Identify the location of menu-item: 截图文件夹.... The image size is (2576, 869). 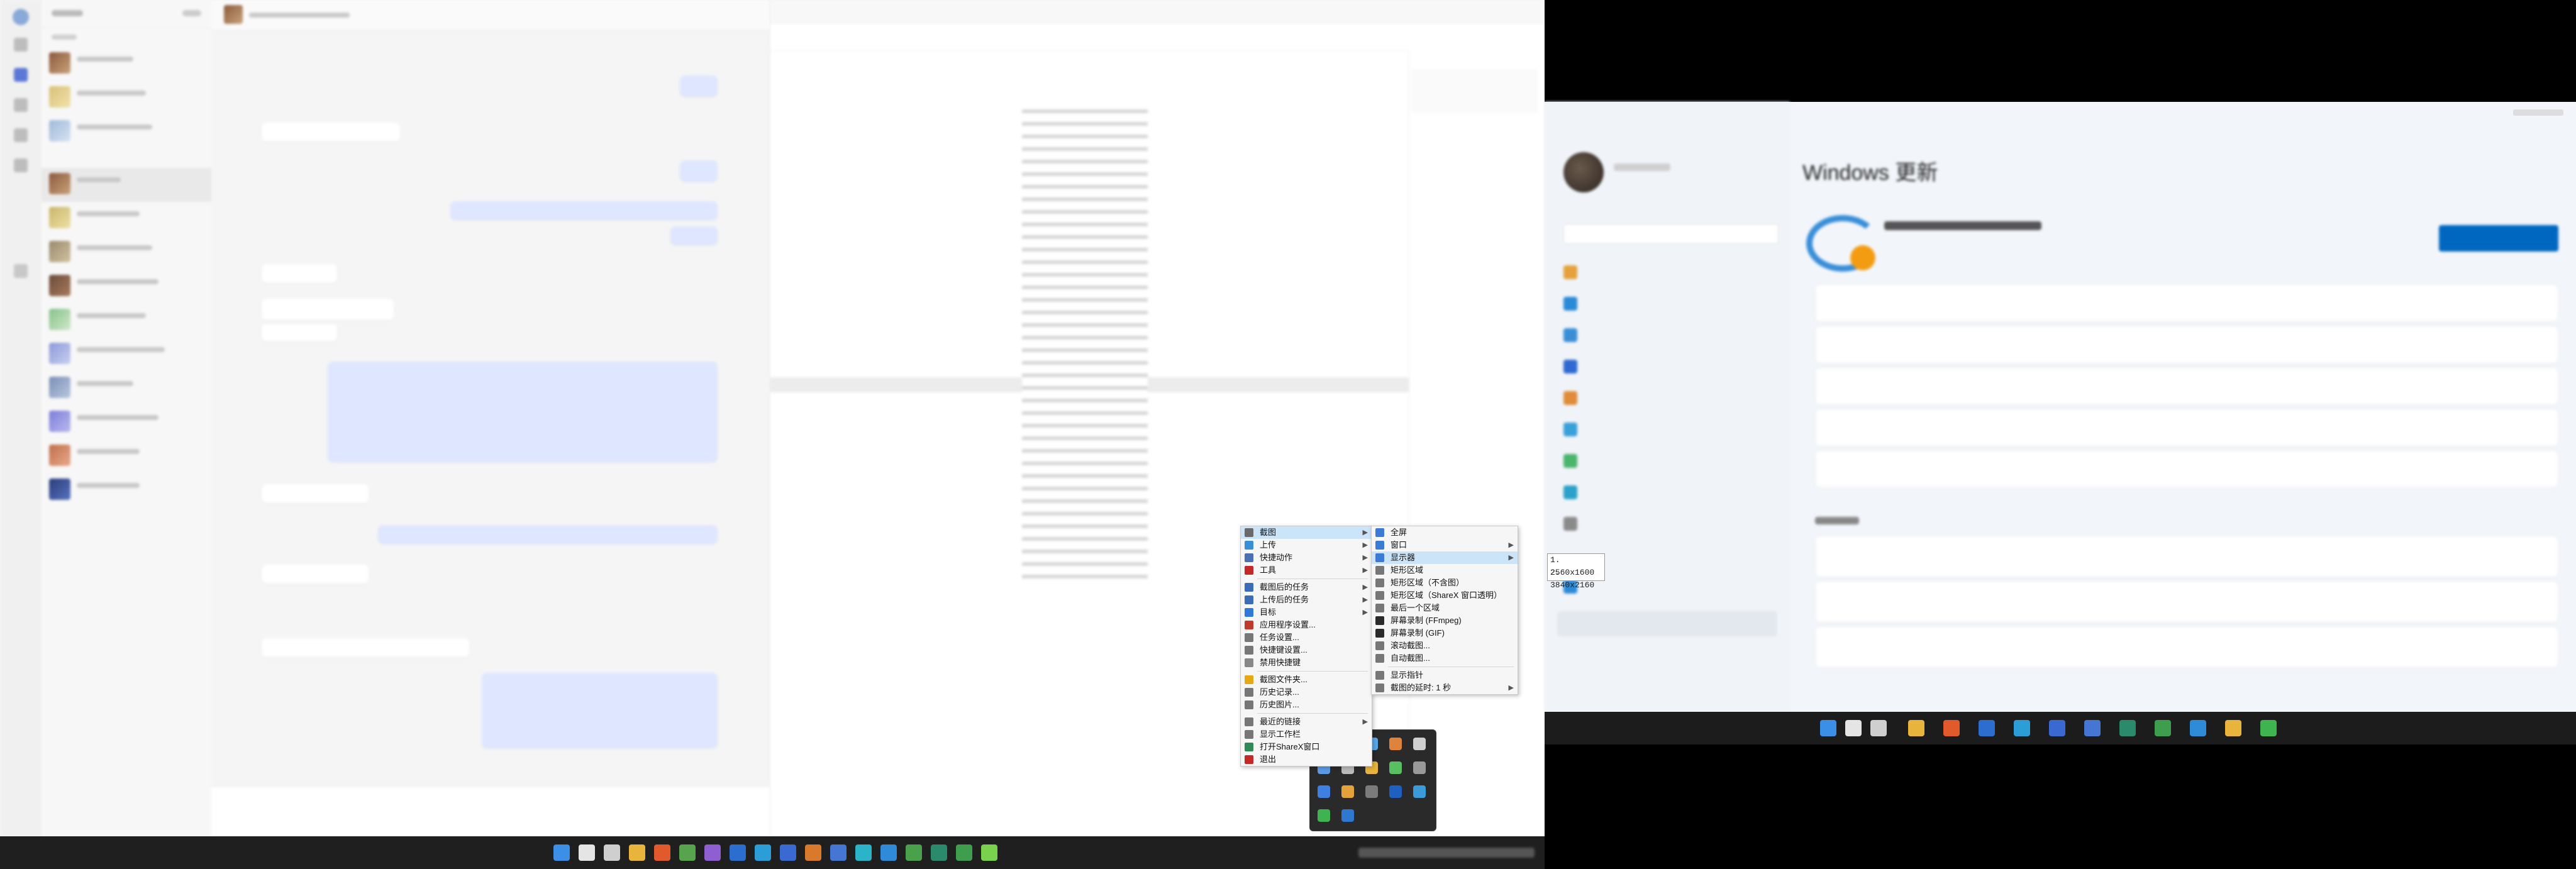
(1306, 679).